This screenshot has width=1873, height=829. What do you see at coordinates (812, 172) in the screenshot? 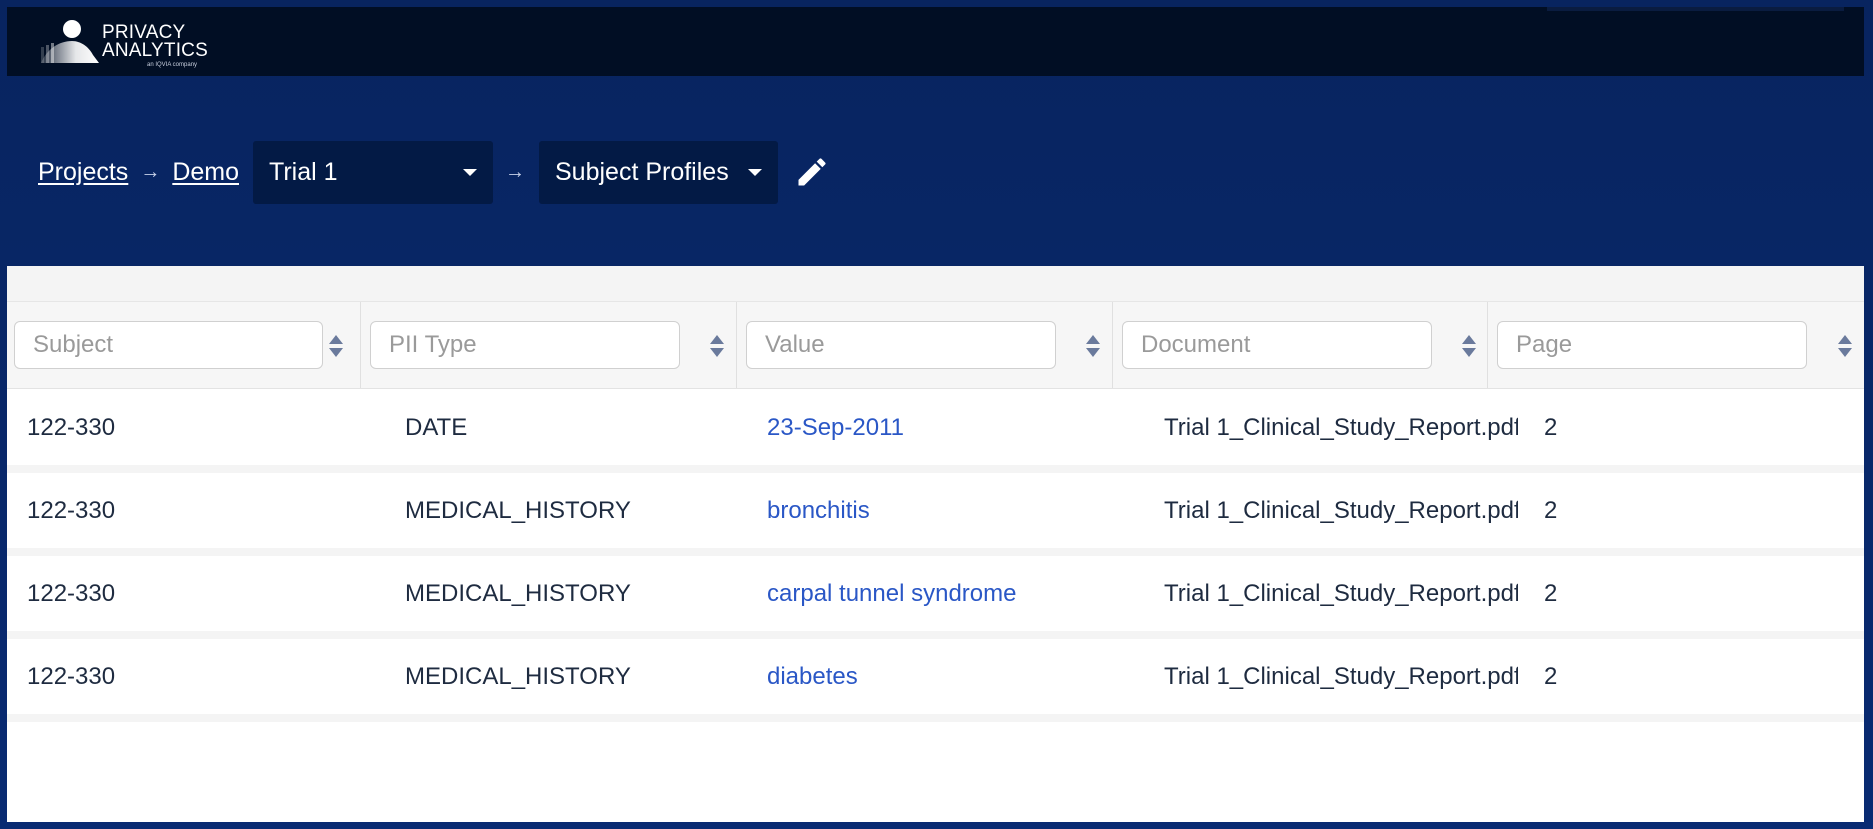
I see `pencil-icon` at bounding box center [812, 172].